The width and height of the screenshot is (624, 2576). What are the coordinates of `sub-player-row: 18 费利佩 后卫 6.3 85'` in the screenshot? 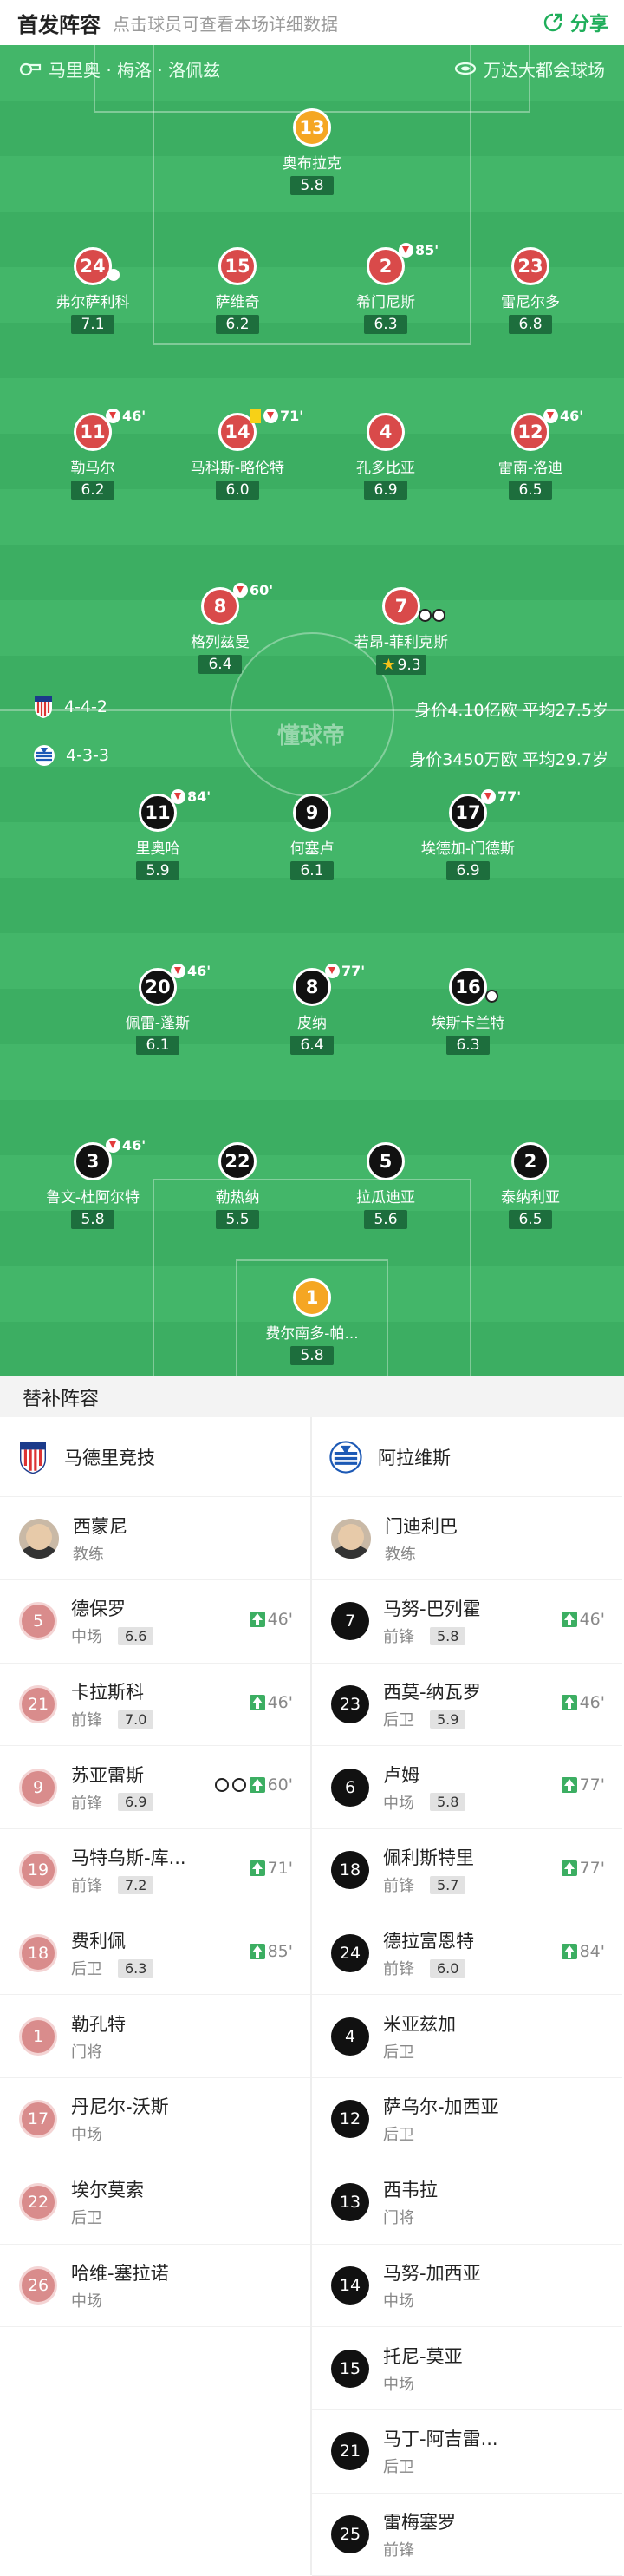 It's located at (155, 1954).